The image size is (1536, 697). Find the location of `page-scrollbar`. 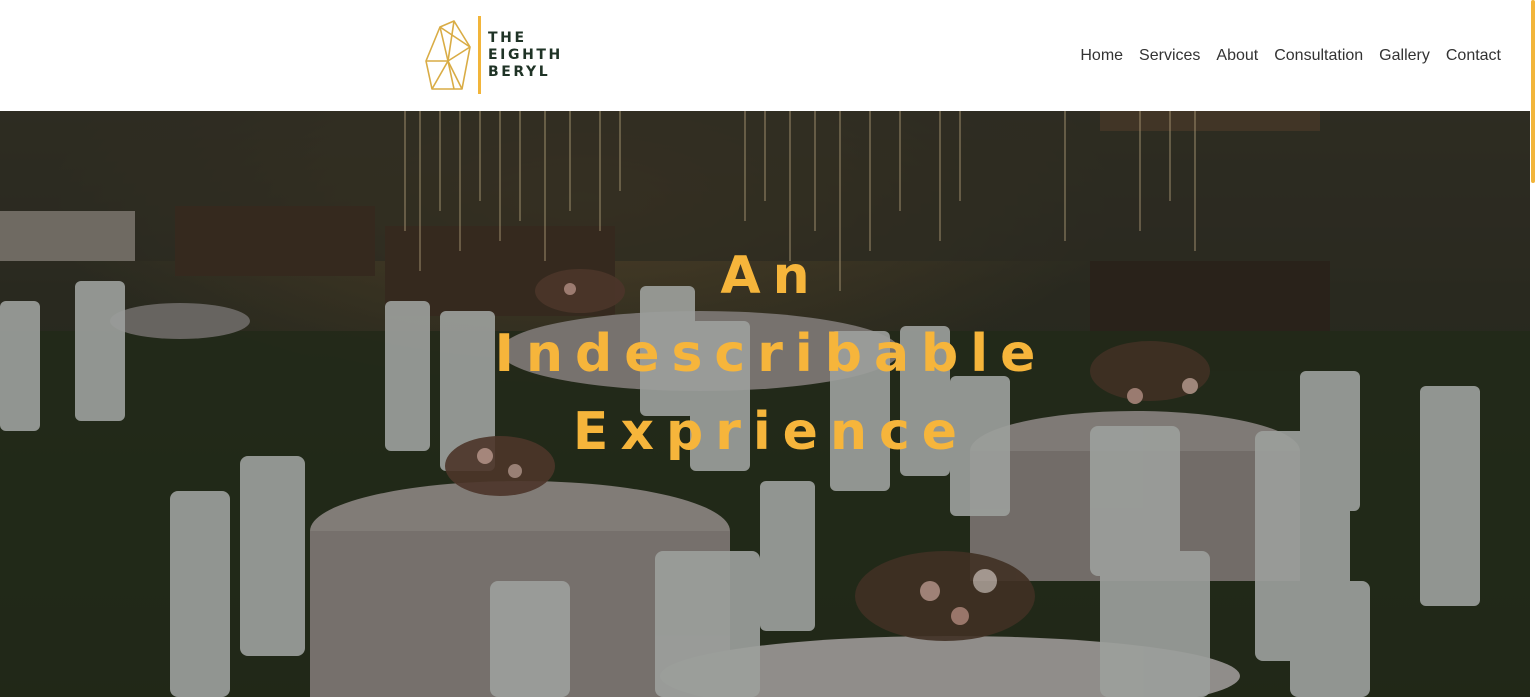

page-scrollbar is located at coordinates (1533, 348).